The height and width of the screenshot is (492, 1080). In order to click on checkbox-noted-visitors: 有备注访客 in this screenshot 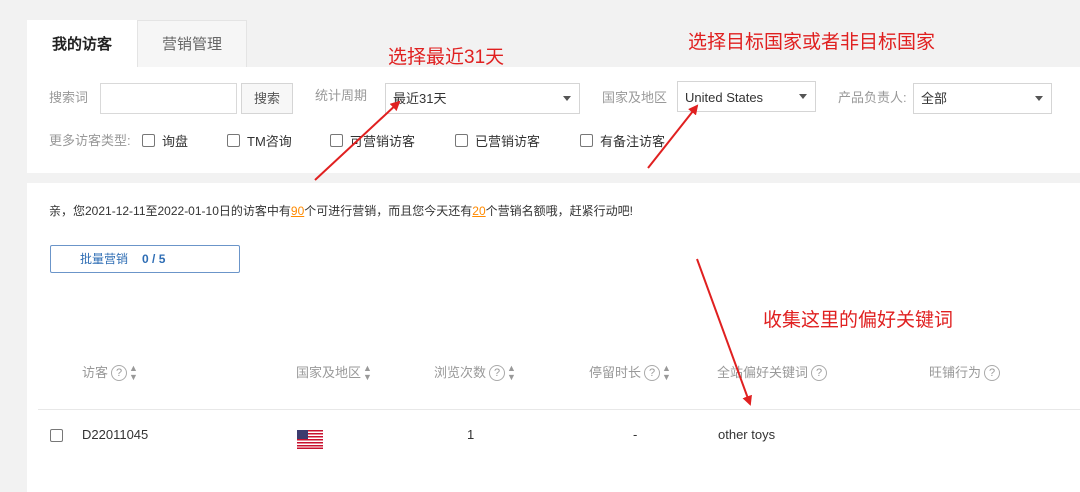, I will do `click(622, 140)`.